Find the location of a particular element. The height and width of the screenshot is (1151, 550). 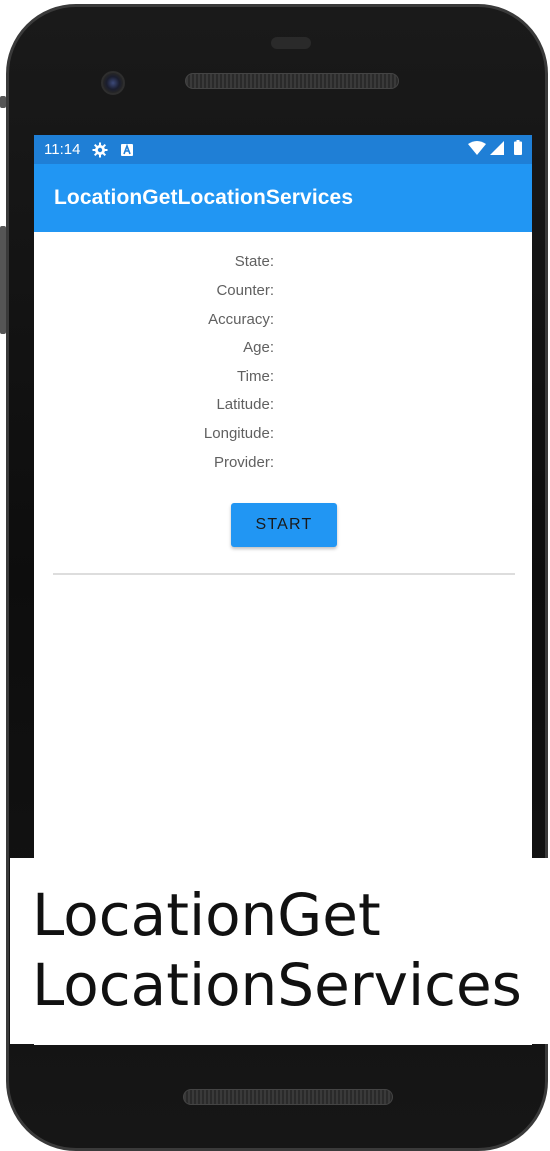

app-title: LocationGetLocationServices is located at coordinates (204, 197).